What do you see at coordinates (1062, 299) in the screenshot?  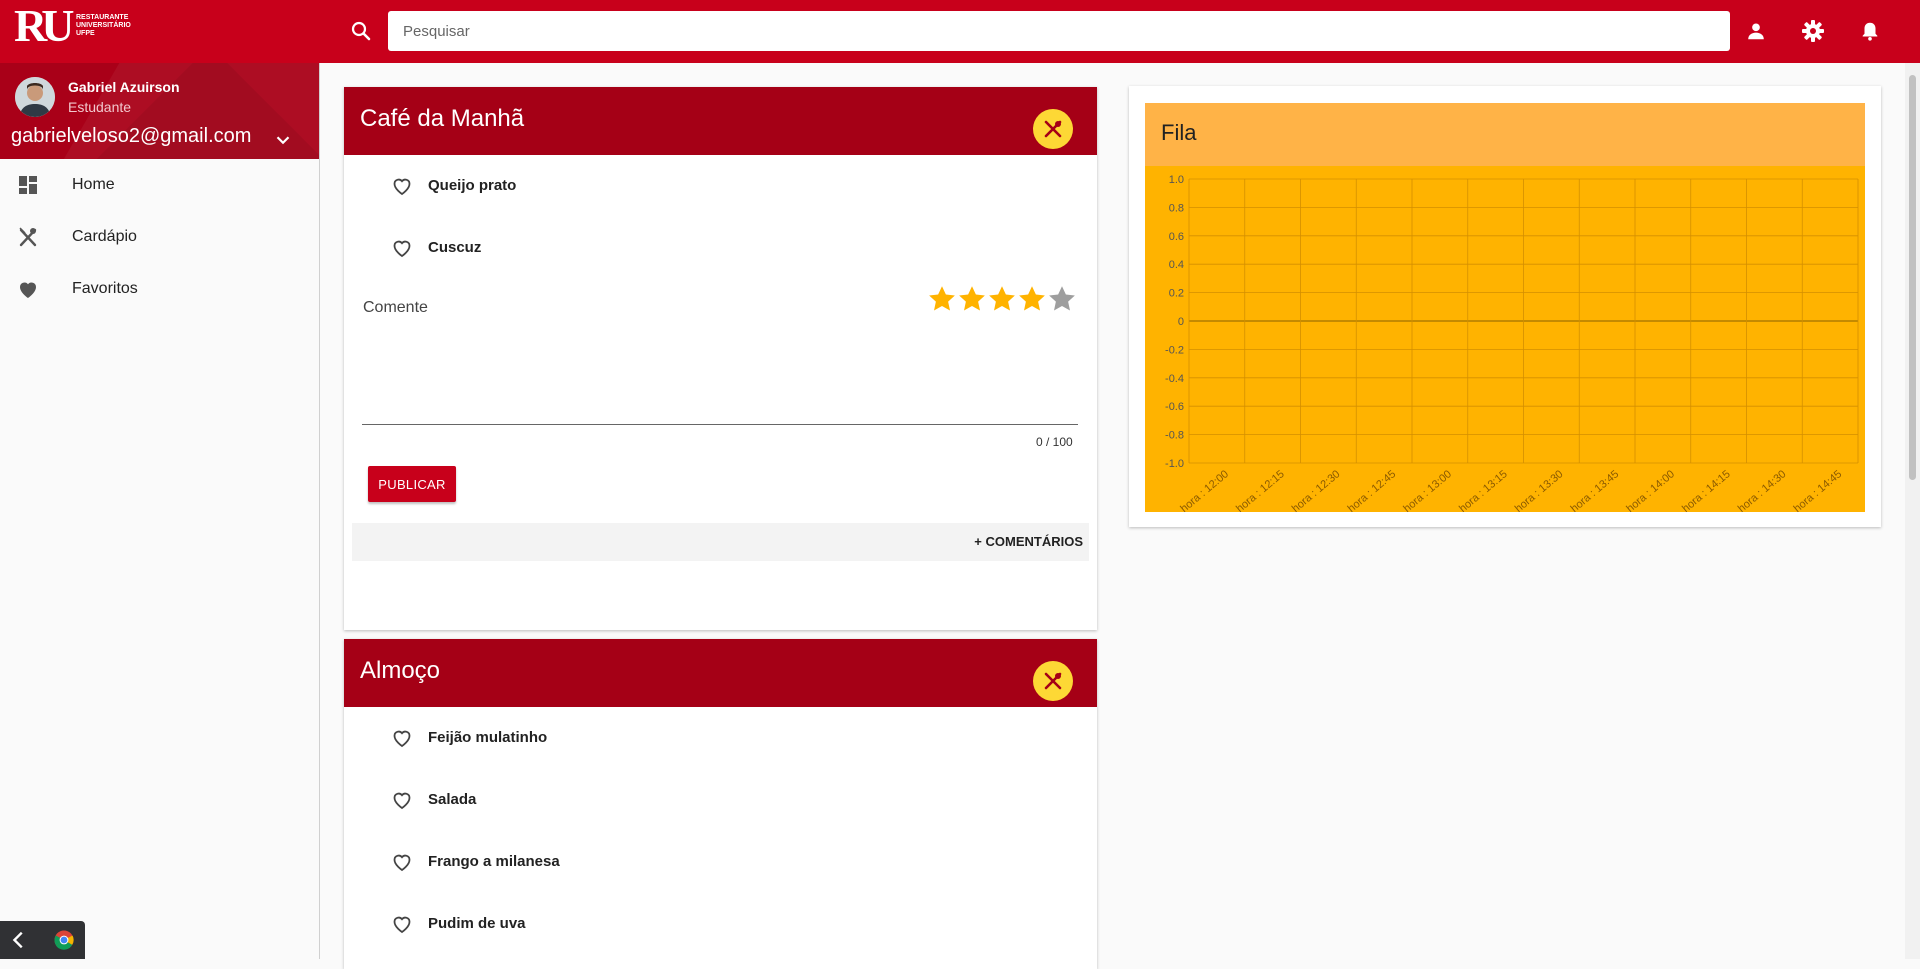 I see `star-empty-icon` at bounding box center [1062, 299].